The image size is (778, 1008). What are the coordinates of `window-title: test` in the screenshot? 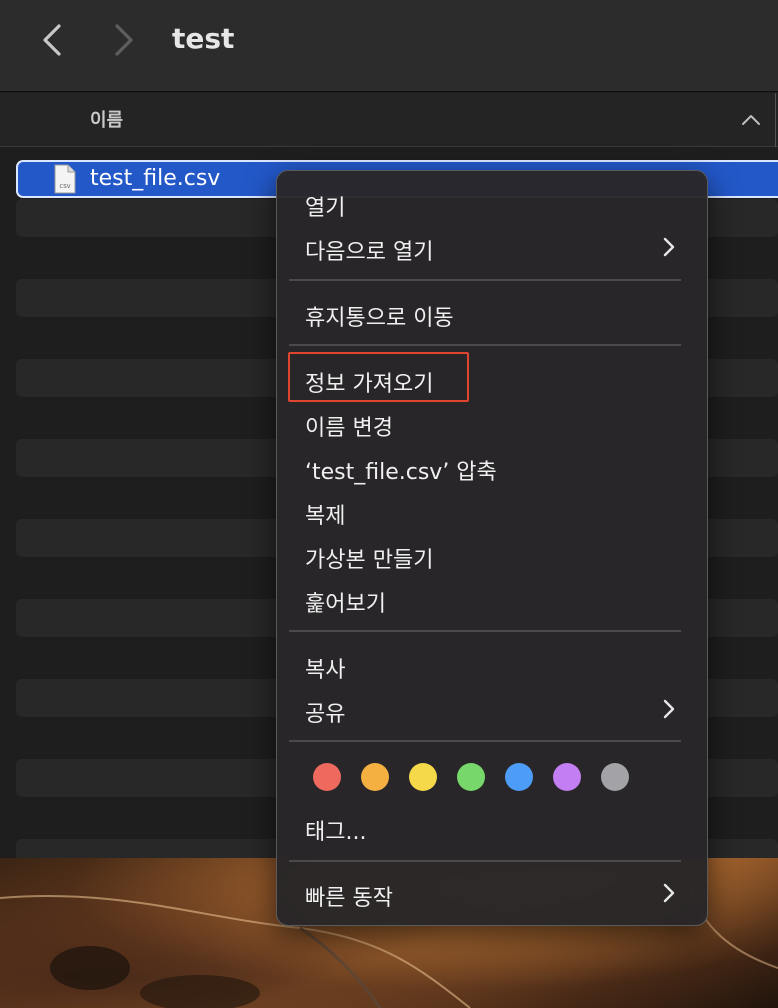 It's located at (203, 38).